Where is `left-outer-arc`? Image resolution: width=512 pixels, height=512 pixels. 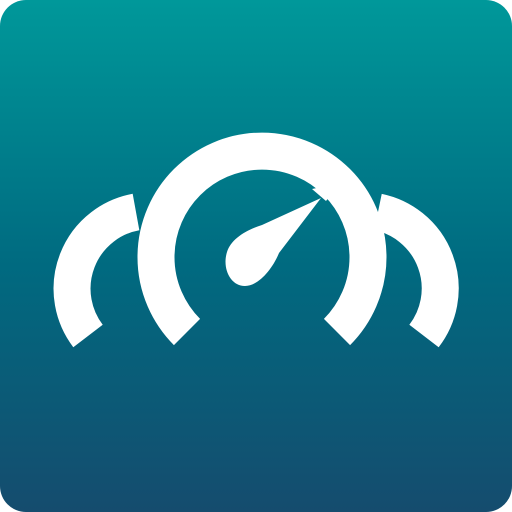
left-outer-arc is located at coordinates (97, 270).